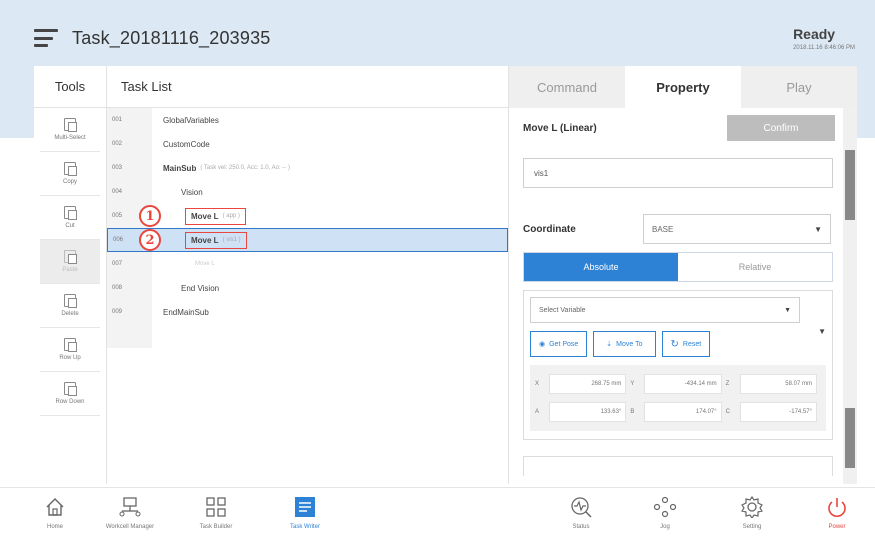  Describe the element at coordinates (542, 344) in the screenshot. I see `target-icon: ◉` at that location.